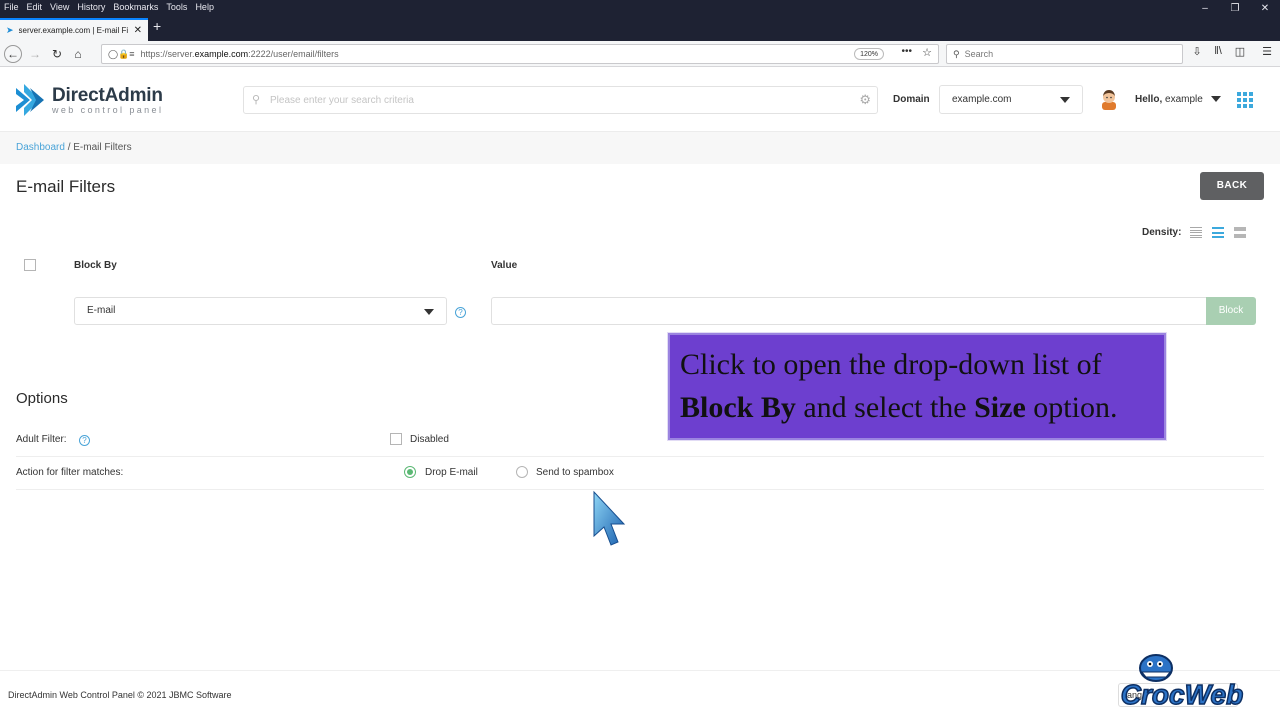 The width and height of the screenshot is (1280, 720). Describe the element at coordinates (1064, 54) in the screenshot. I see `browser-search-box: ⚲ Search` at that location.